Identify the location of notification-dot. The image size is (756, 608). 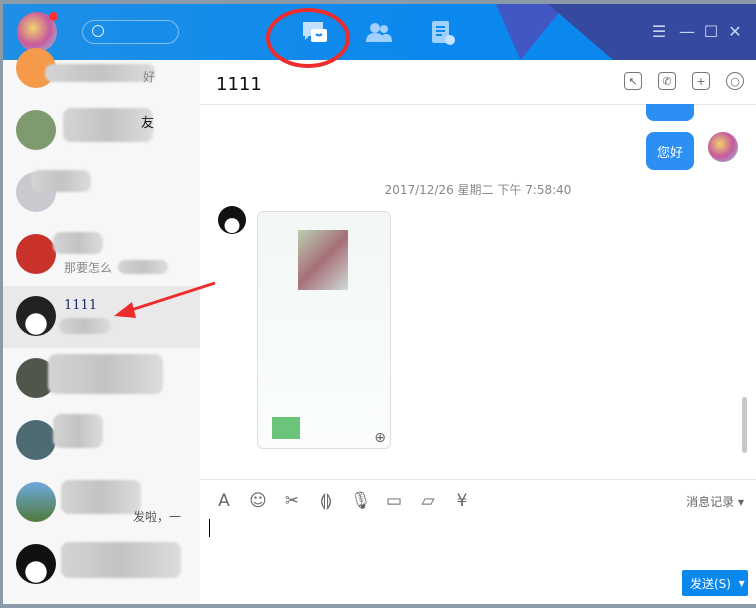
(53, 16).